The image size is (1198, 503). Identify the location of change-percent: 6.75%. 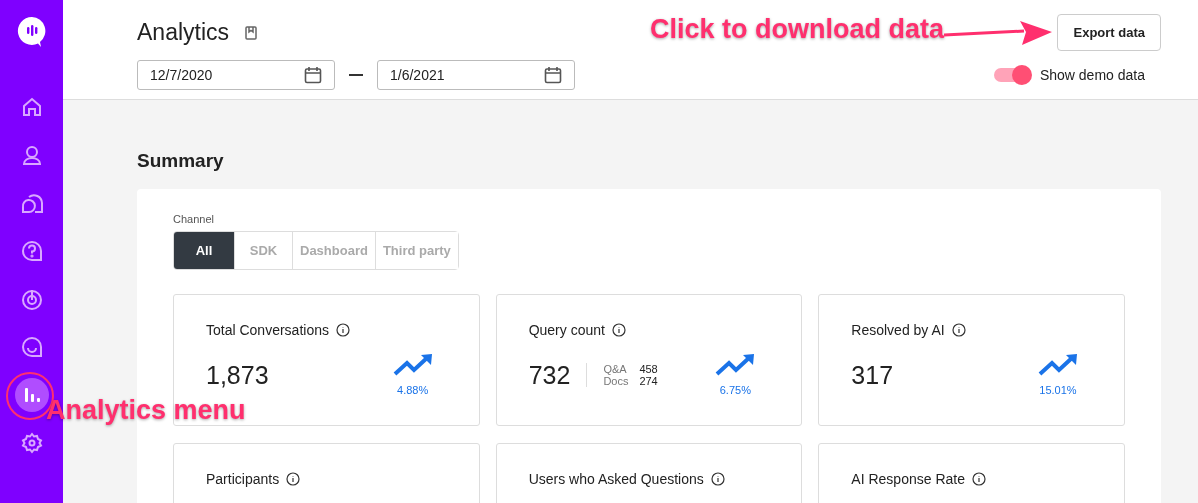
(735, 390).